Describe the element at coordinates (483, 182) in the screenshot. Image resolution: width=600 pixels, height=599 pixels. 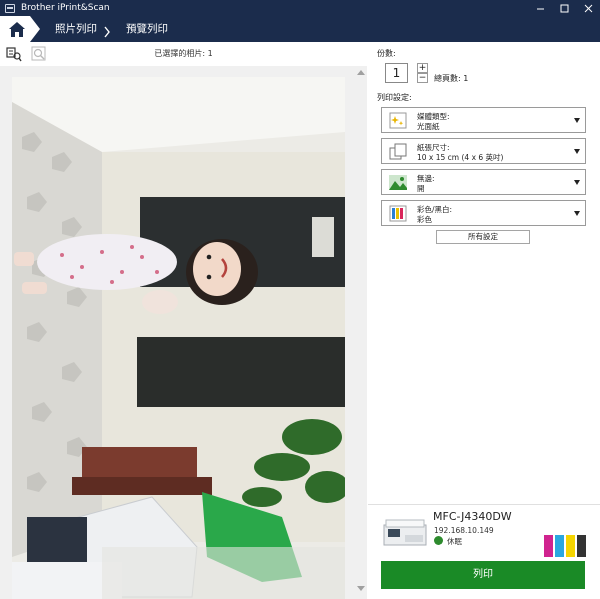
I see `borderless-dropdown: 無邊: 開` at that location.